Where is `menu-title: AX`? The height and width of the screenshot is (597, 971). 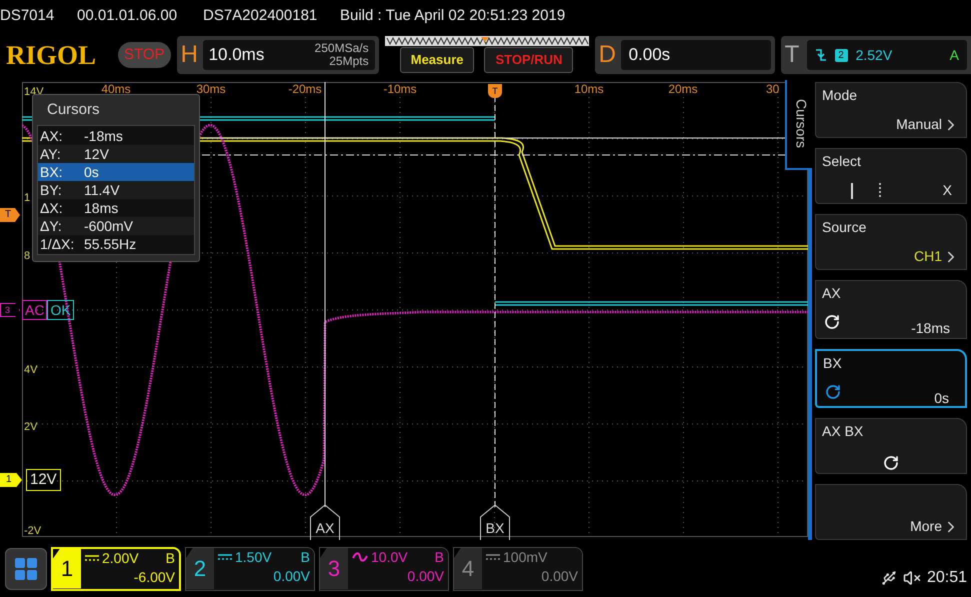 menu-title: AX is located at coordinates (832, 293).